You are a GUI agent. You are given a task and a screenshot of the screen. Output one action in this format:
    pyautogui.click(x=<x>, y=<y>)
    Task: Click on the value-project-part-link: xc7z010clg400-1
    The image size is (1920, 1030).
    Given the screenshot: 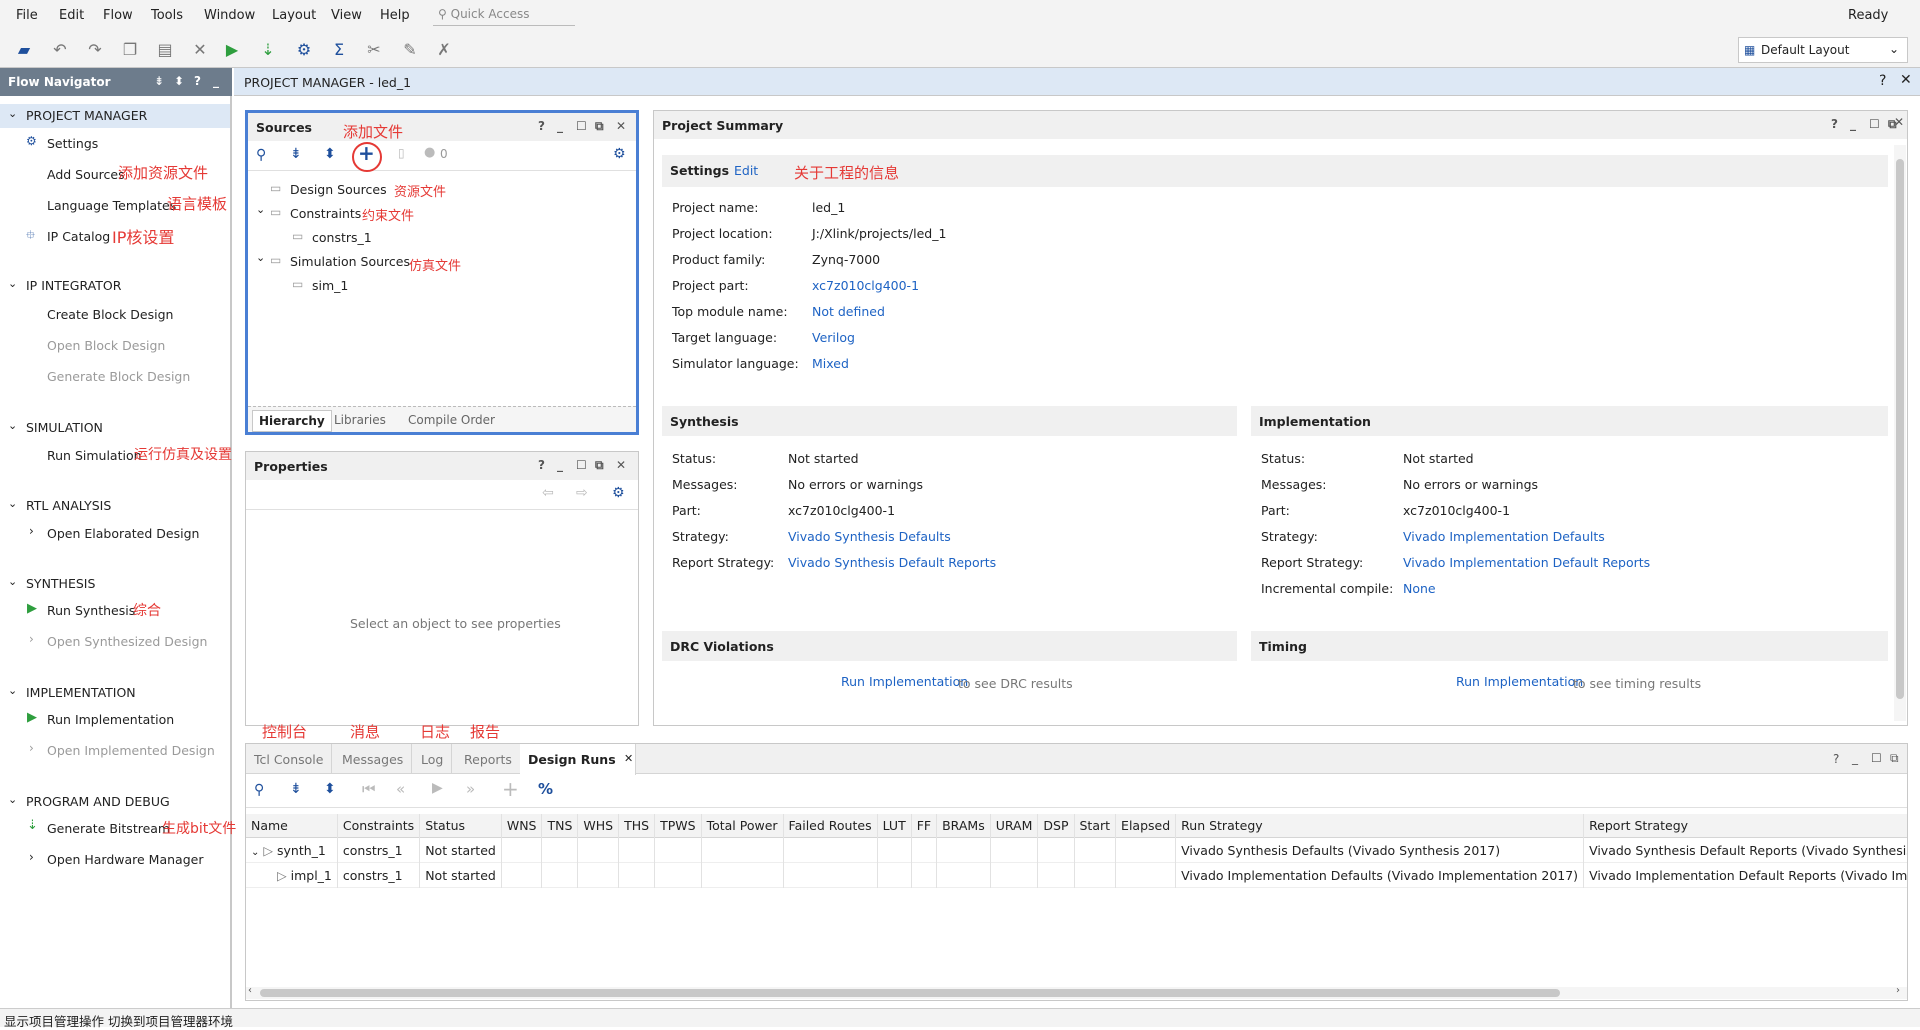 What is the action you would take?
    pyautogui.click(x=865, y=285)
    